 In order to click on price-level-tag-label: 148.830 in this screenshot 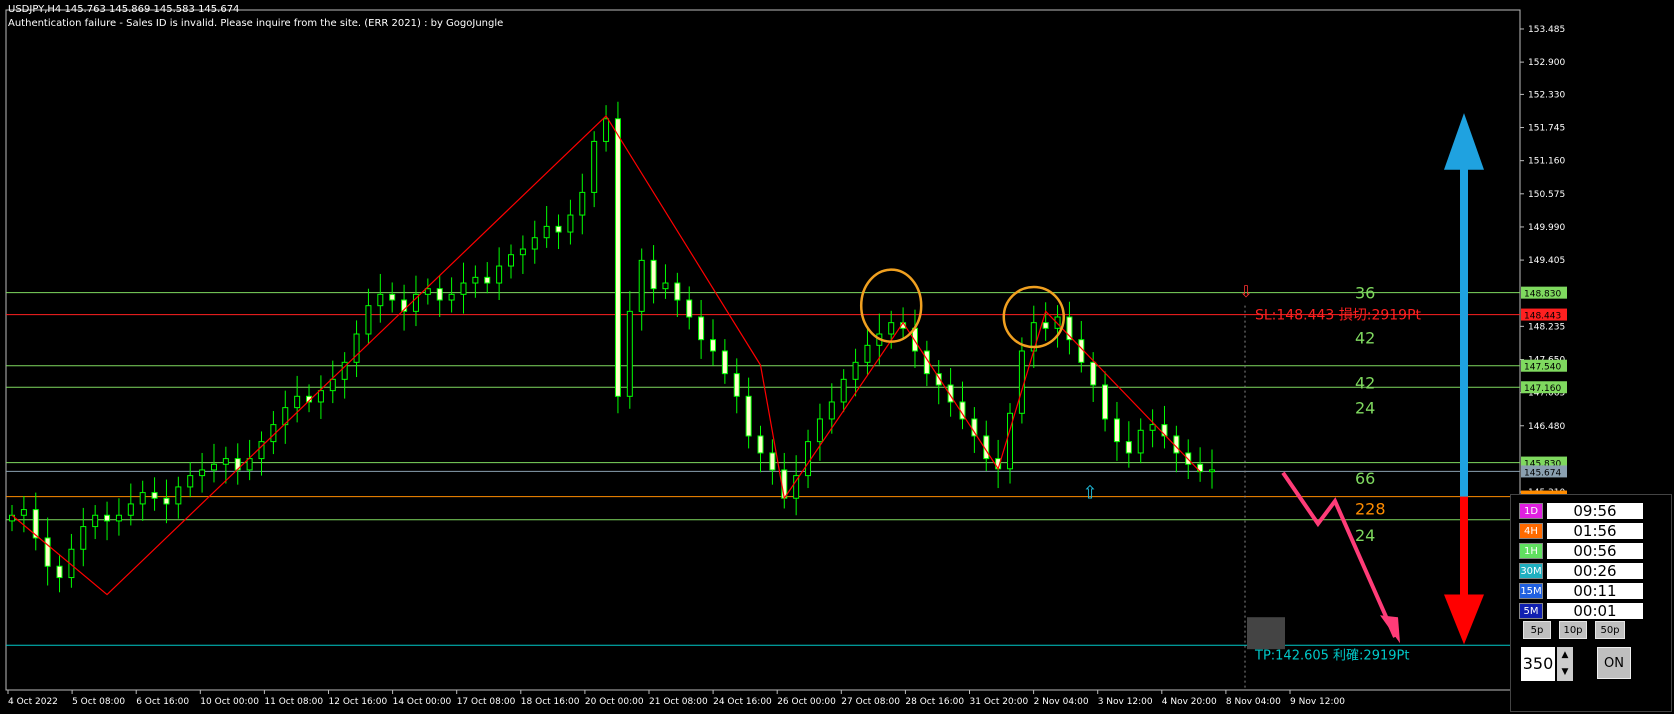, I will do `click(1542, 295)`.